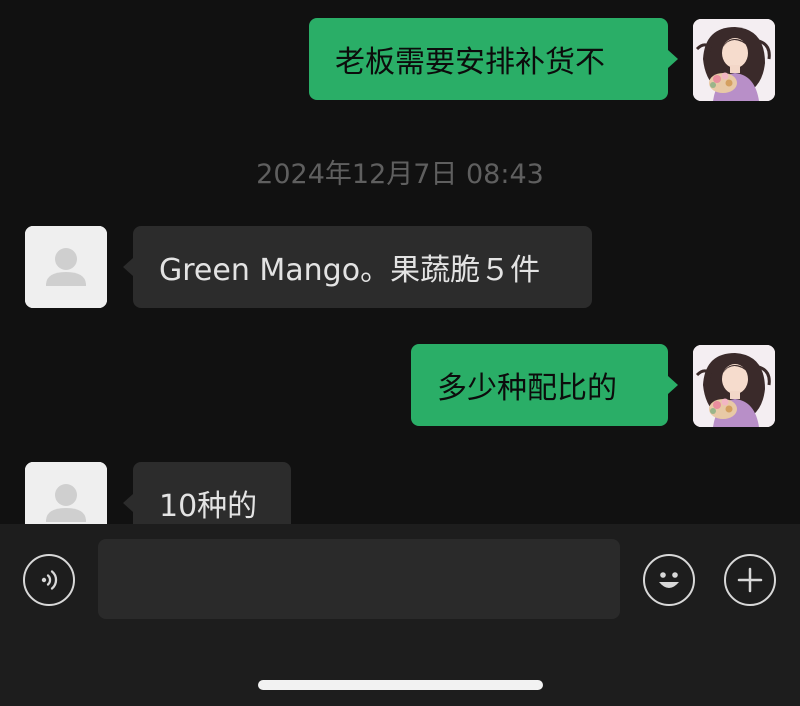 The width and height of the screenshot is (800, 706). I want to click on voice-icon, so click(49, 580).